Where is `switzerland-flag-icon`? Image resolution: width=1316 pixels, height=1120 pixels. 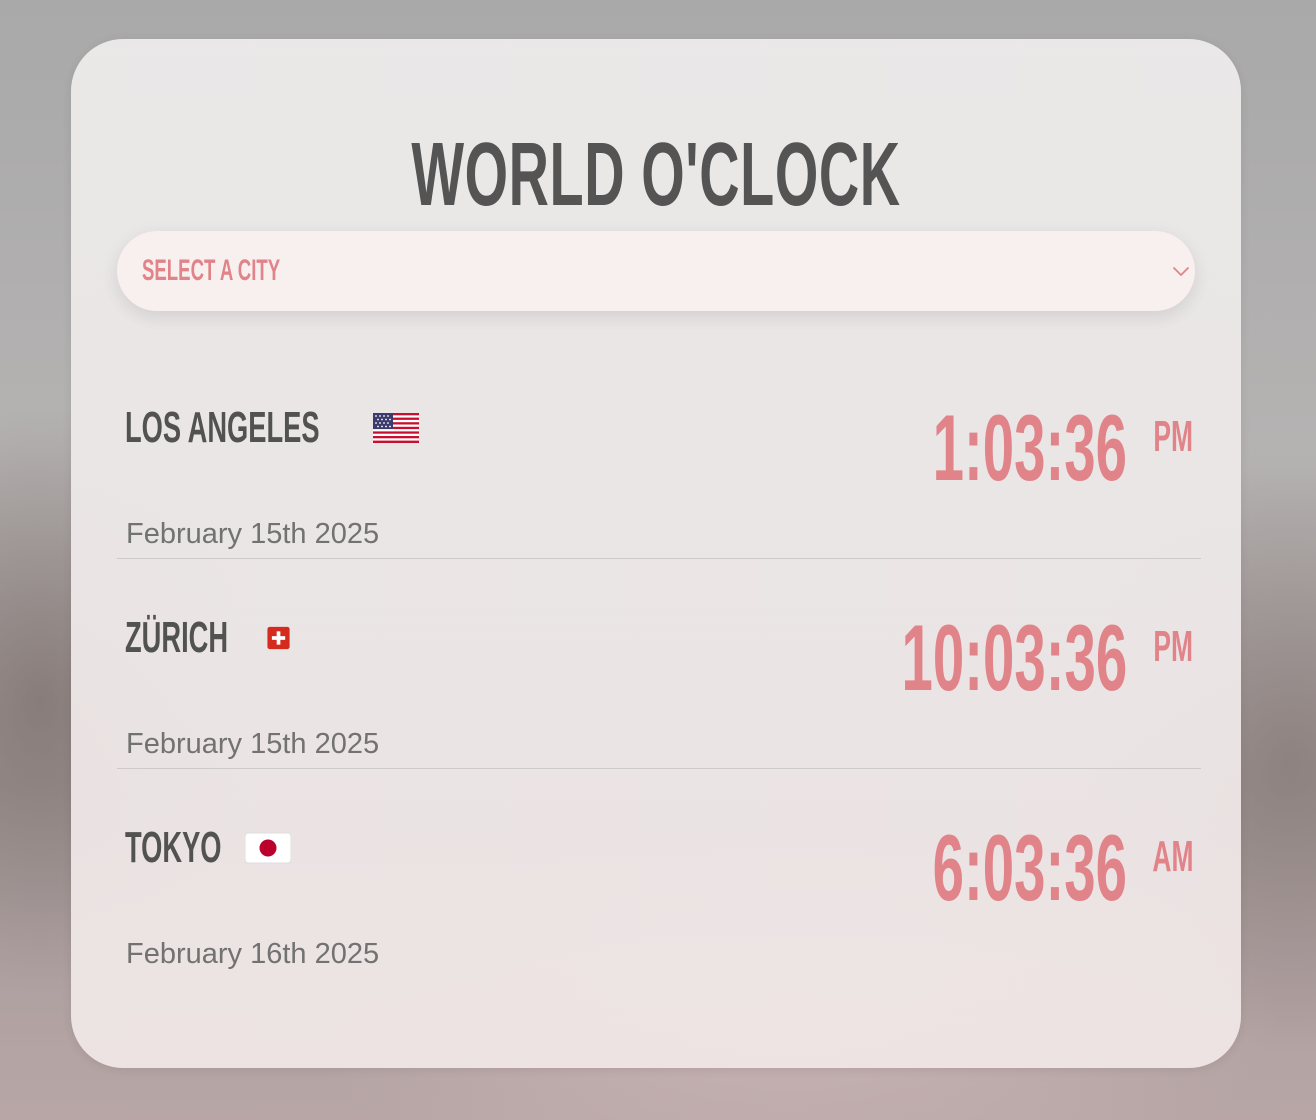
switzerland-flag-icon is located at coordinates (278, 638).